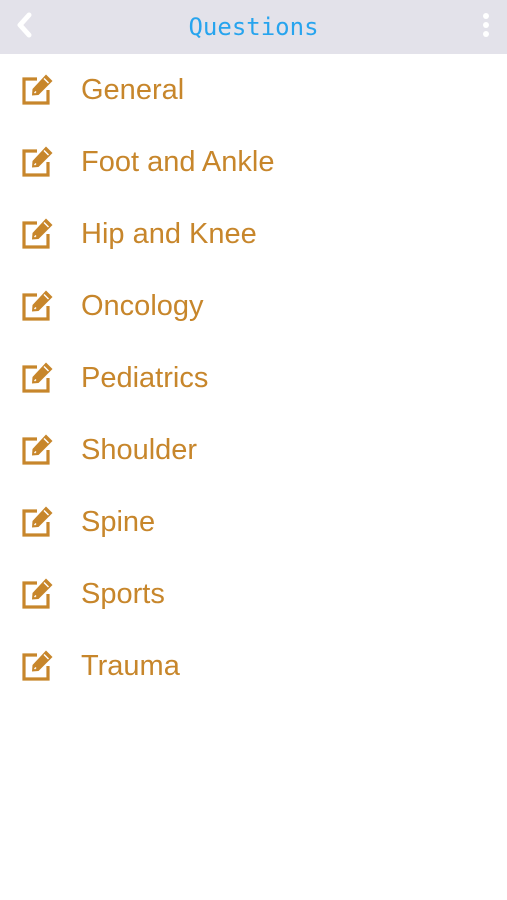  What do you see at coordinates (142, 306) in the screenshot?
I see `list-item-label: Oncology` at bounding box center [142, 306].